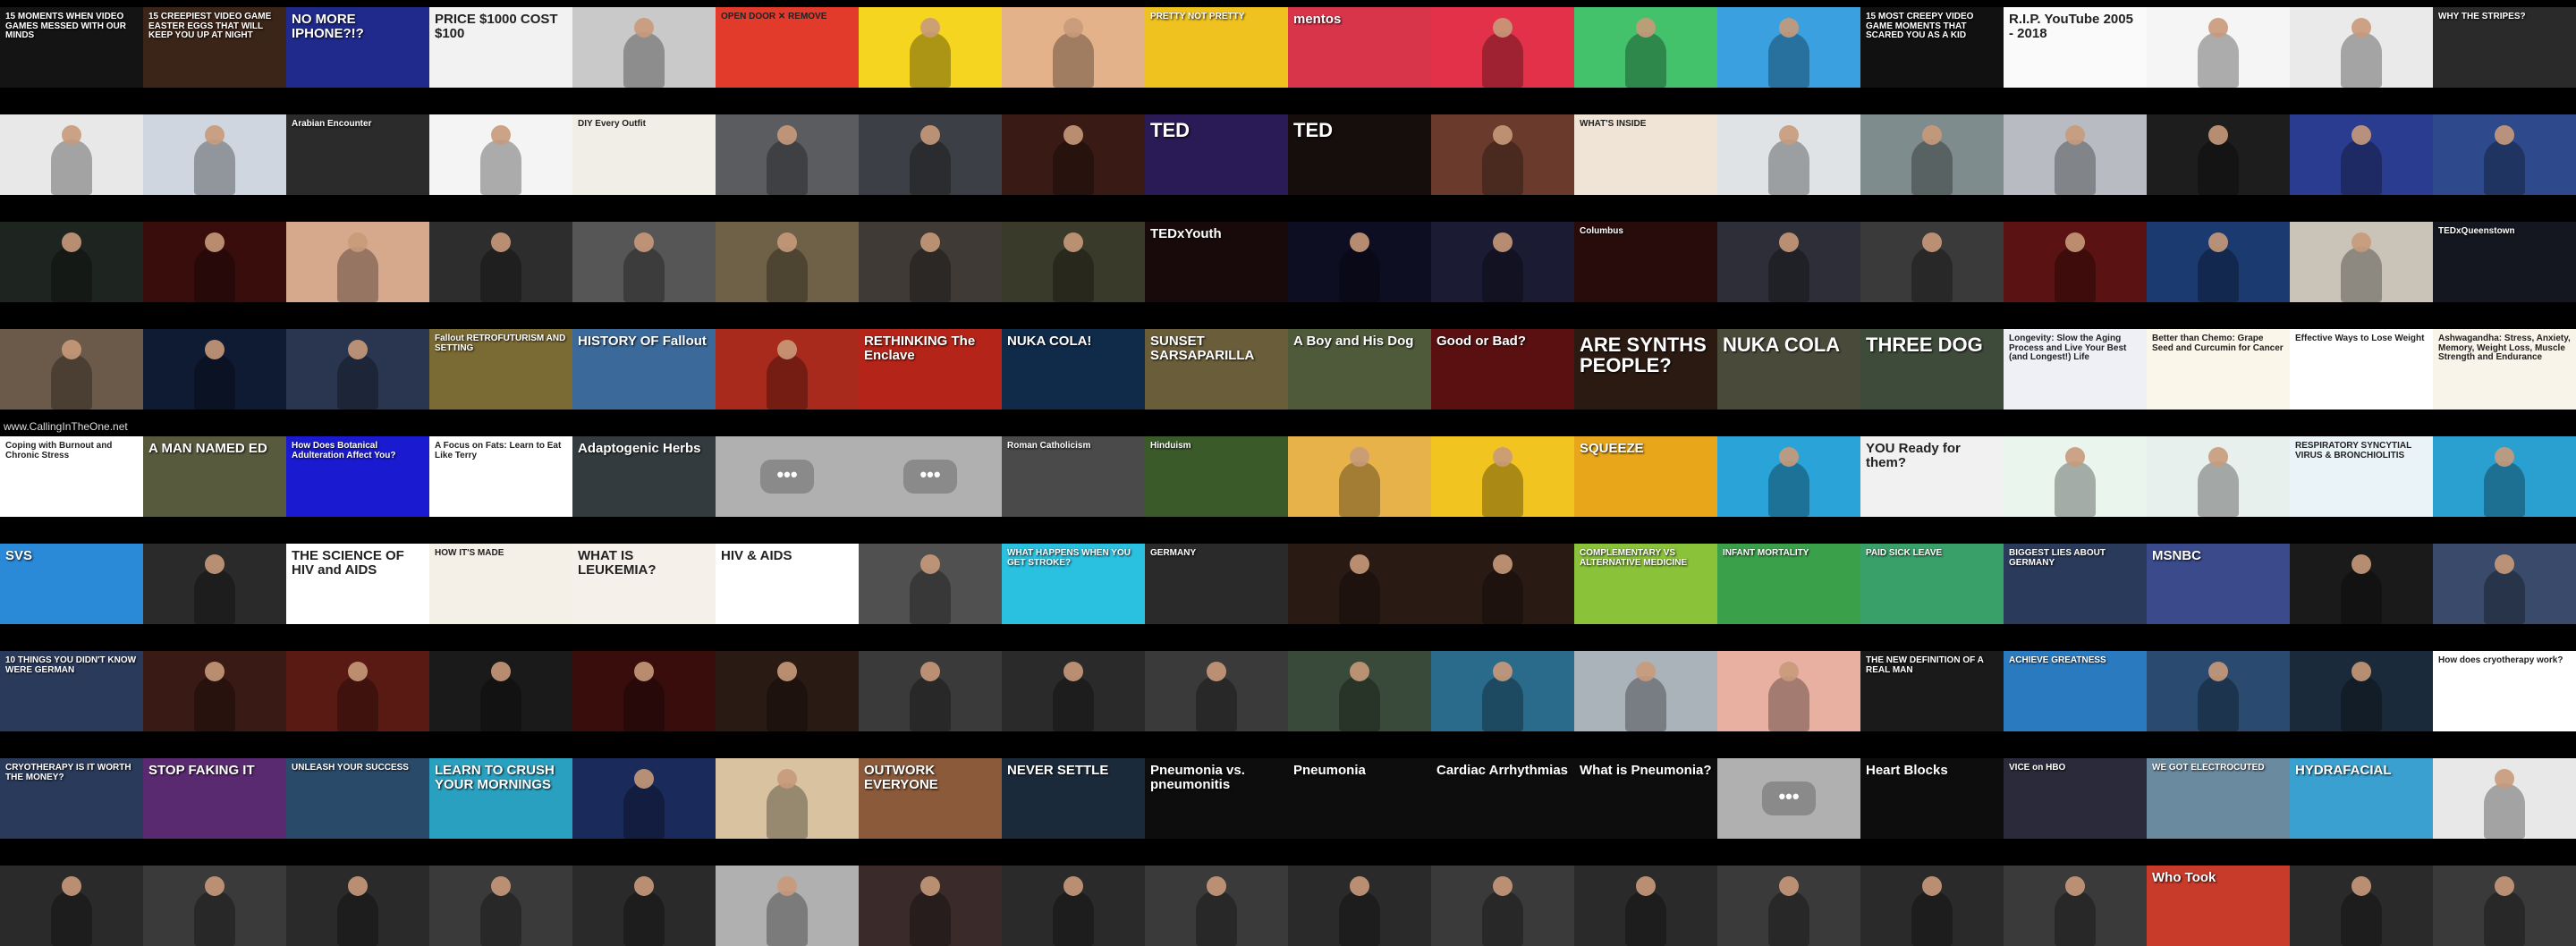 This screenshot has height=946, width=2576. I want to click on video-thumbnail: Fallout RETROFUTURISM AND SETTING, so click(500, 369).